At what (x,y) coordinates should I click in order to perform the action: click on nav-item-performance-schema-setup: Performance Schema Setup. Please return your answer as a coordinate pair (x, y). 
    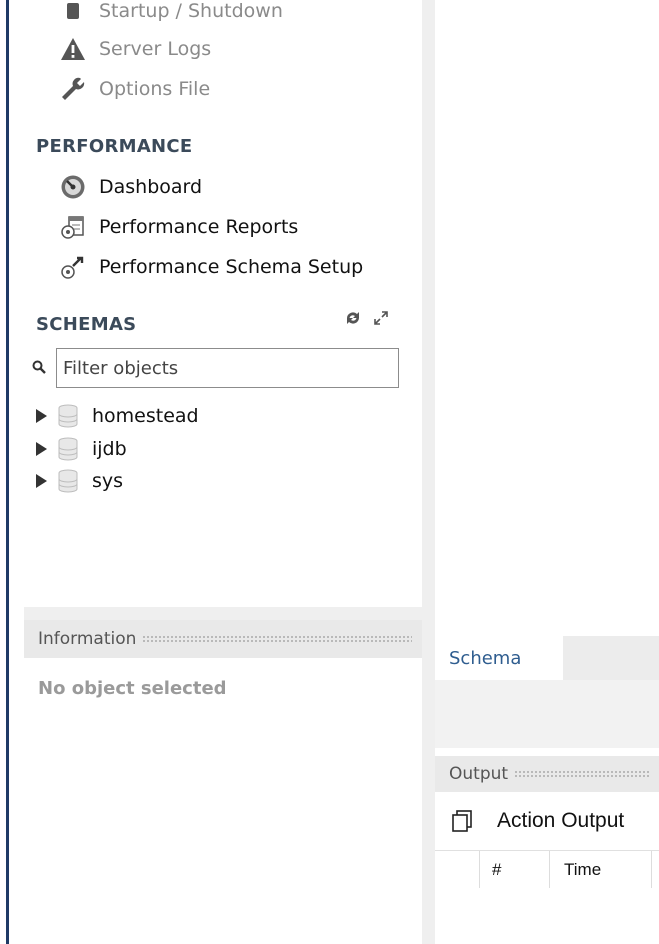
    Looking at the image, I should click on (211, 267).